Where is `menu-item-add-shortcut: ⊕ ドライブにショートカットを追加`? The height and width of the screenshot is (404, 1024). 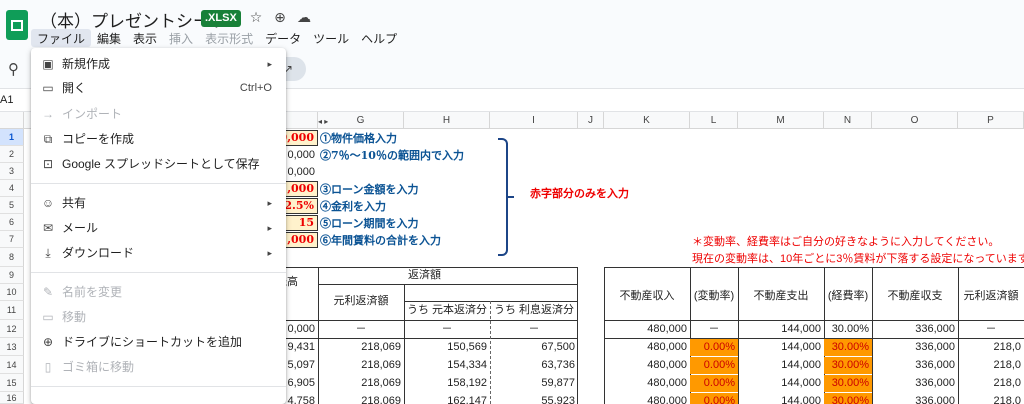
menu-item-add-shortcut: ⊕ ドライブにショートカットを追加 is located at coordinates (158, 342).